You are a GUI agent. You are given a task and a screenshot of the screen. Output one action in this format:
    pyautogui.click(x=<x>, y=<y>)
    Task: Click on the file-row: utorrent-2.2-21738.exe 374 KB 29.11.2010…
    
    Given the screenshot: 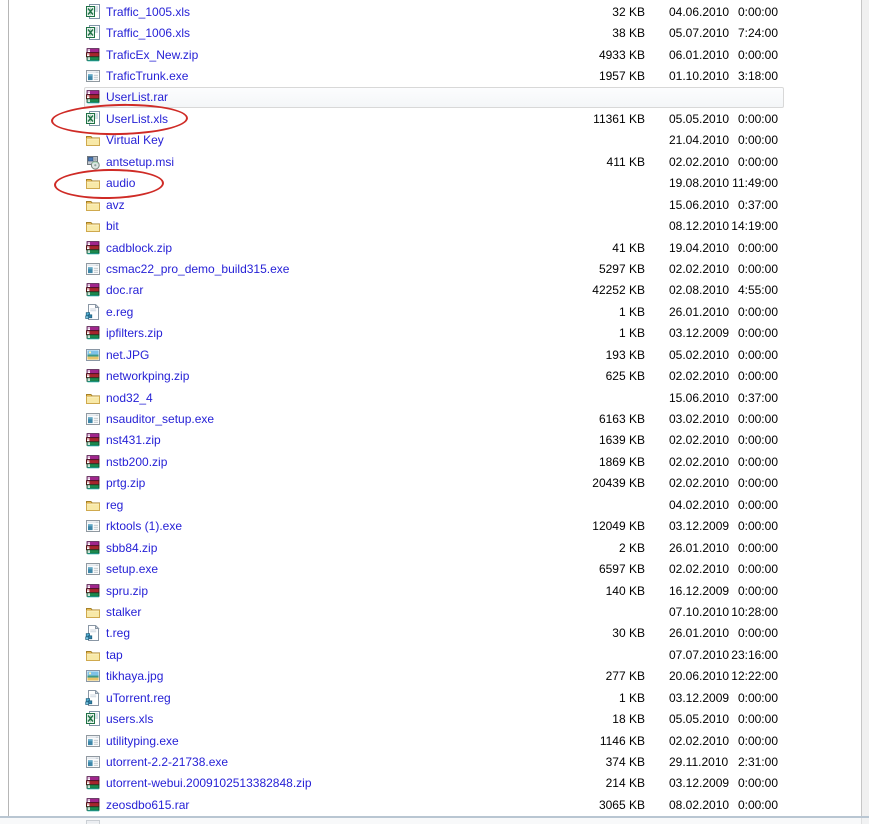 What is the action you would take?
    pyautogui.click(x=430, y=761)
    